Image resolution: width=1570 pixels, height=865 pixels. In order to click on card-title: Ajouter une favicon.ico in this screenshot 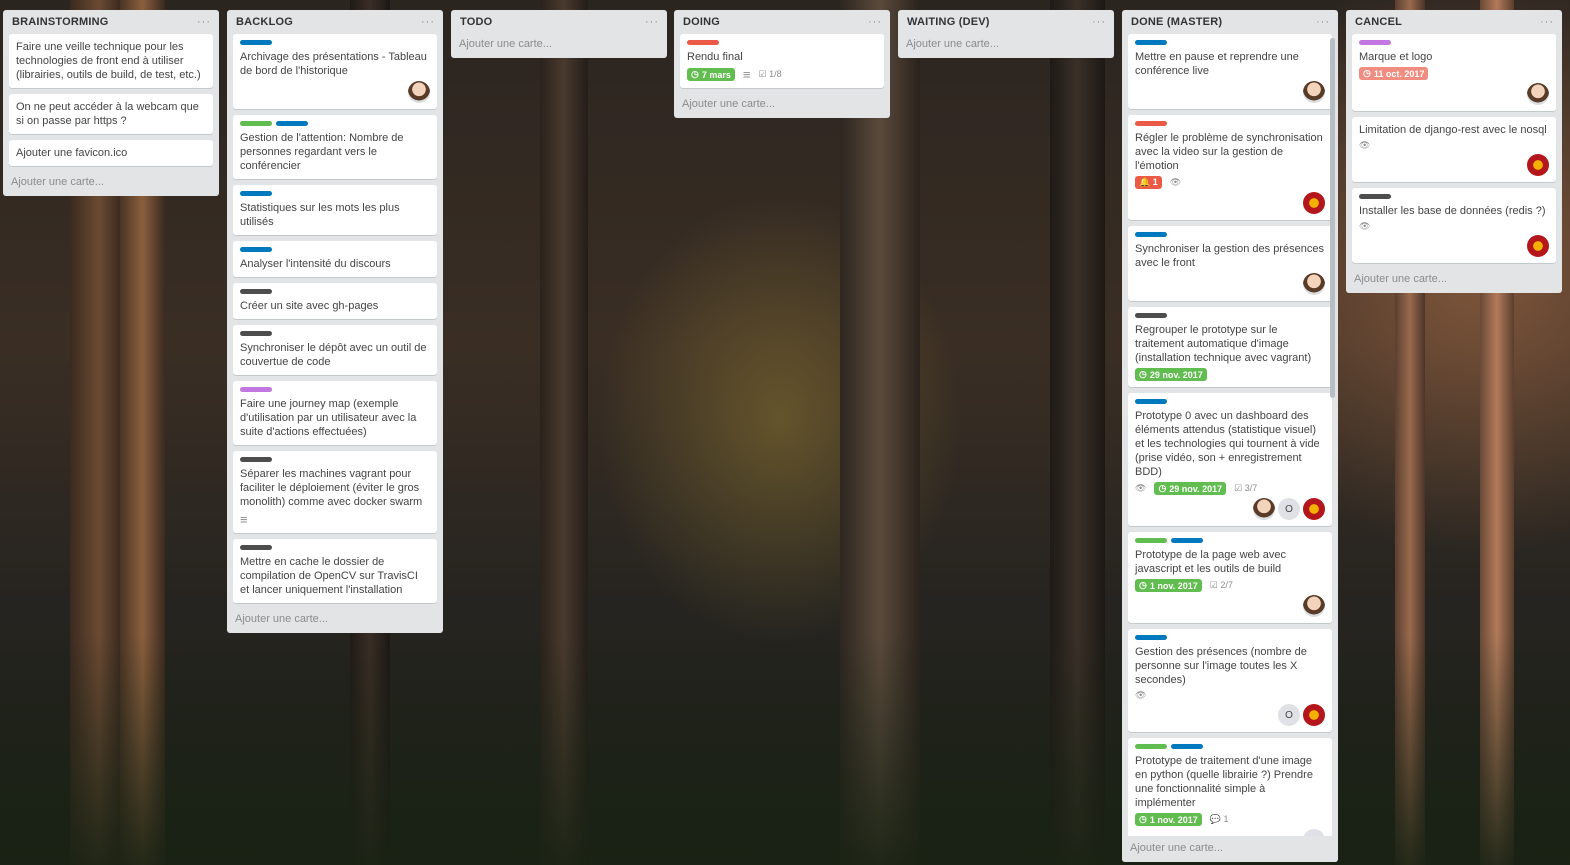, I will do `click(72, 153)`.